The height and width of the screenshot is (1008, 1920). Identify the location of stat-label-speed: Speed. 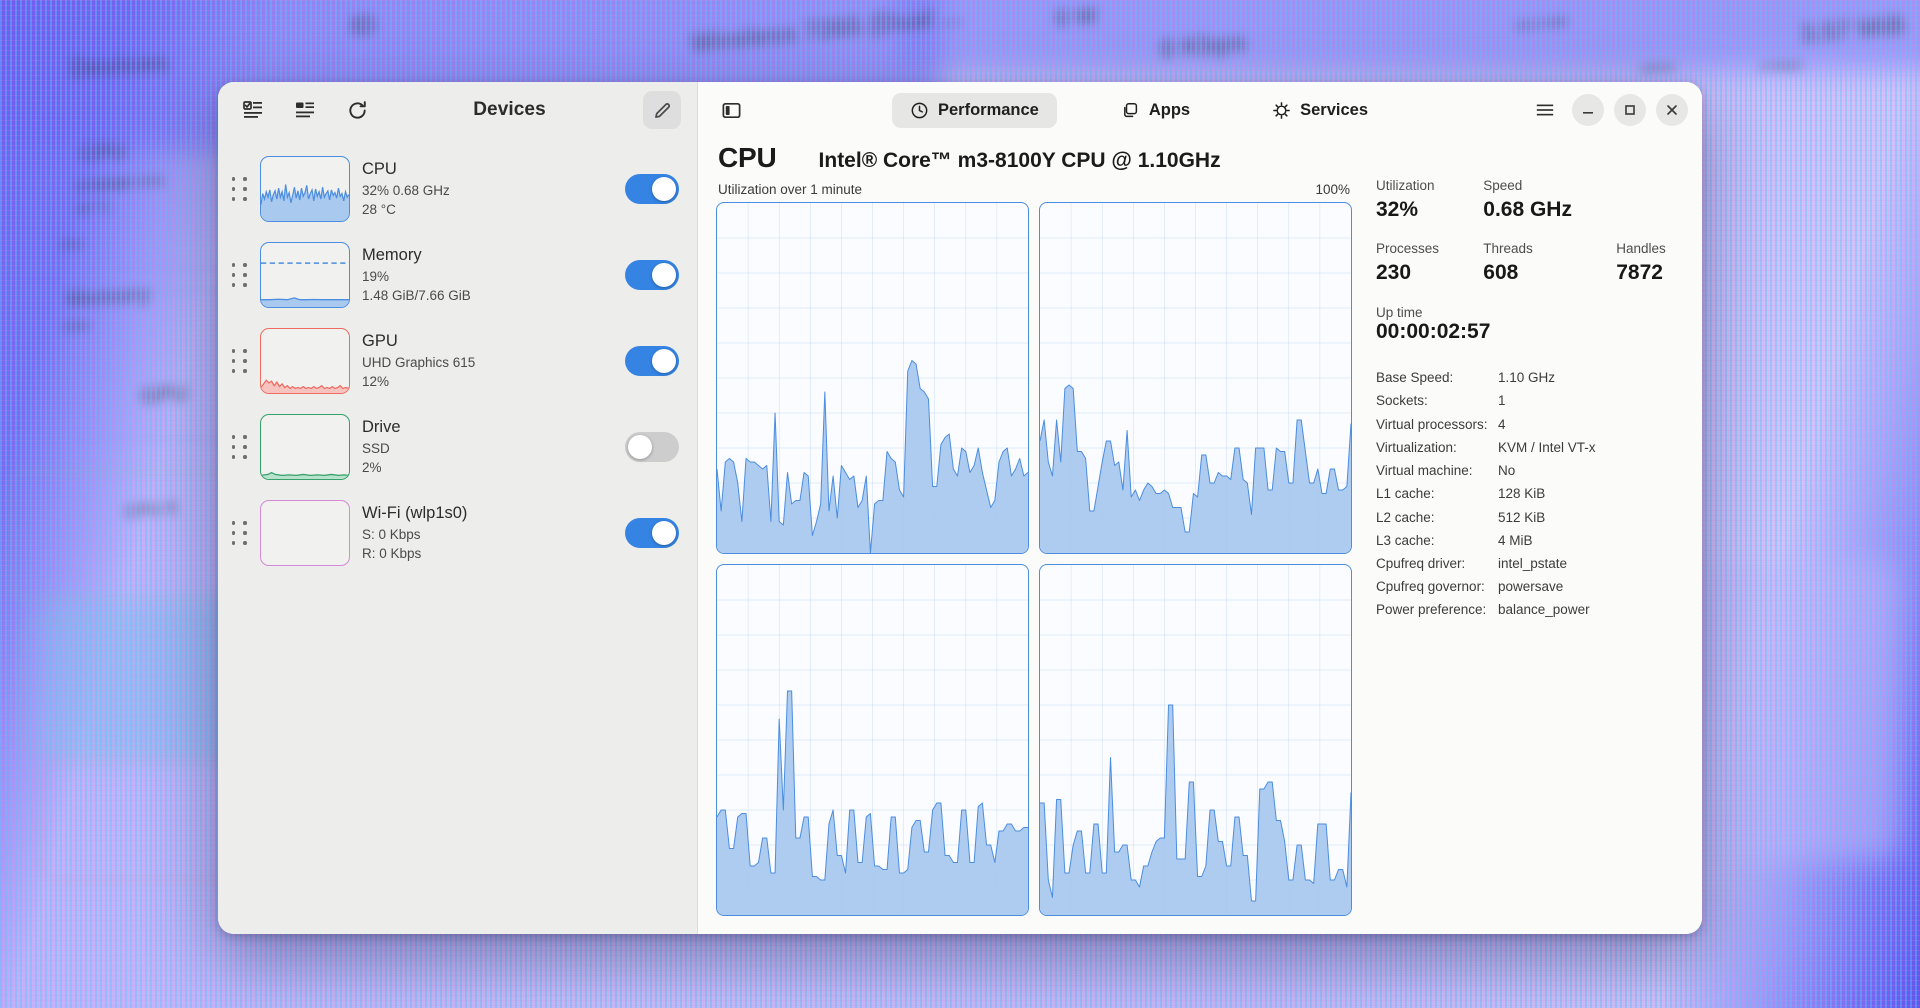
(1503, 185).